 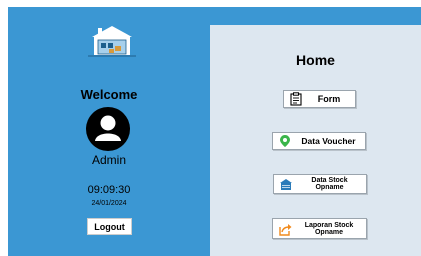 What do you see at coordinates (286, 184) in the screenshot?
I see `warehouse-icon` at bounding box center [286, 184].